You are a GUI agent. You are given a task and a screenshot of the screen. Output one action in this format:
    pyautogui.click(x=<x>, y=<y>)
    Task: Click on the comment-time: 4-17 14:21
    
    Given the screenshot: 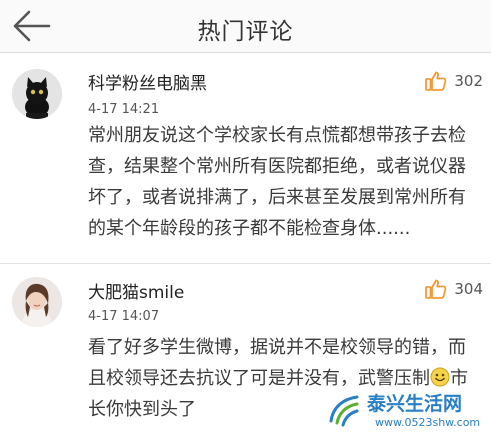 What is the action you would take?
    pyautogui.click(x=124, y=109)
    